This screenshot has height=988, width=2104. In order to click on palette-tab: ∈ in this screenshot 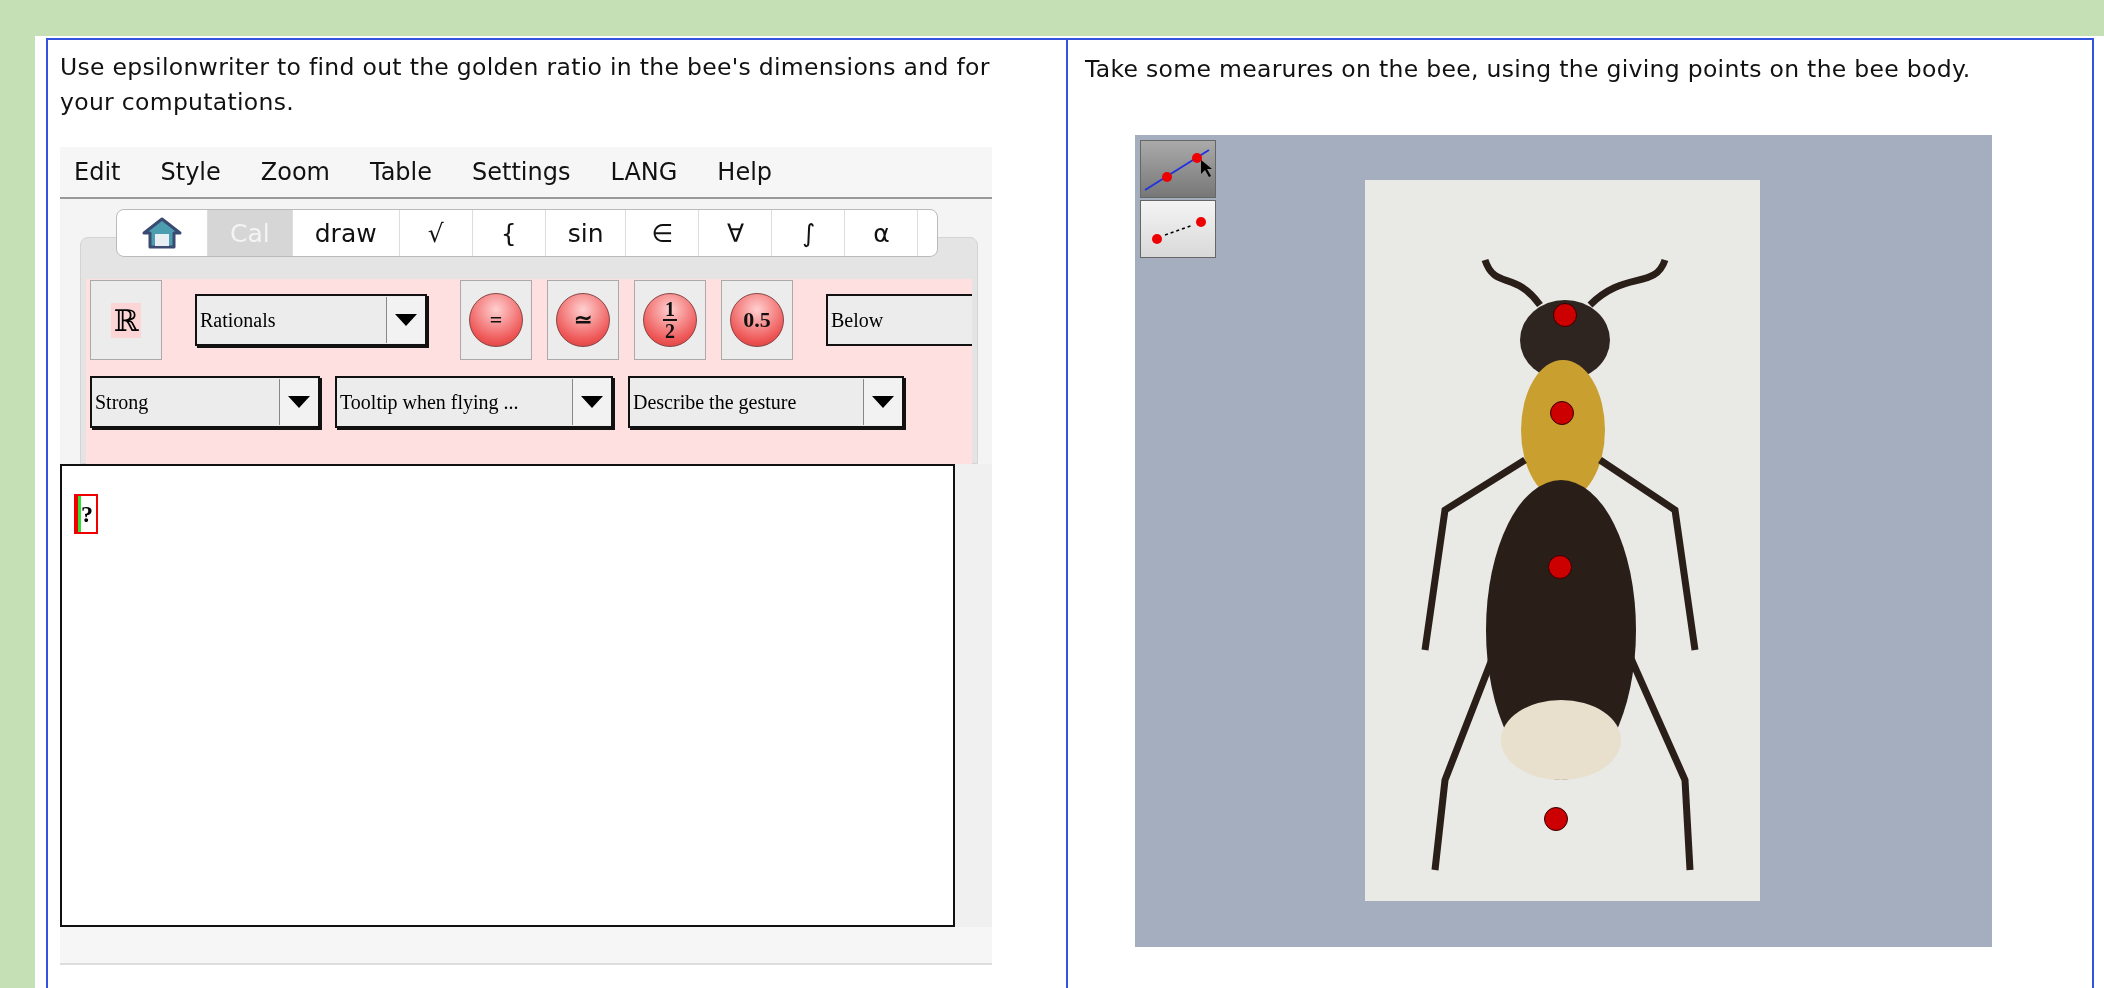, I will do `click(663, 233)`.